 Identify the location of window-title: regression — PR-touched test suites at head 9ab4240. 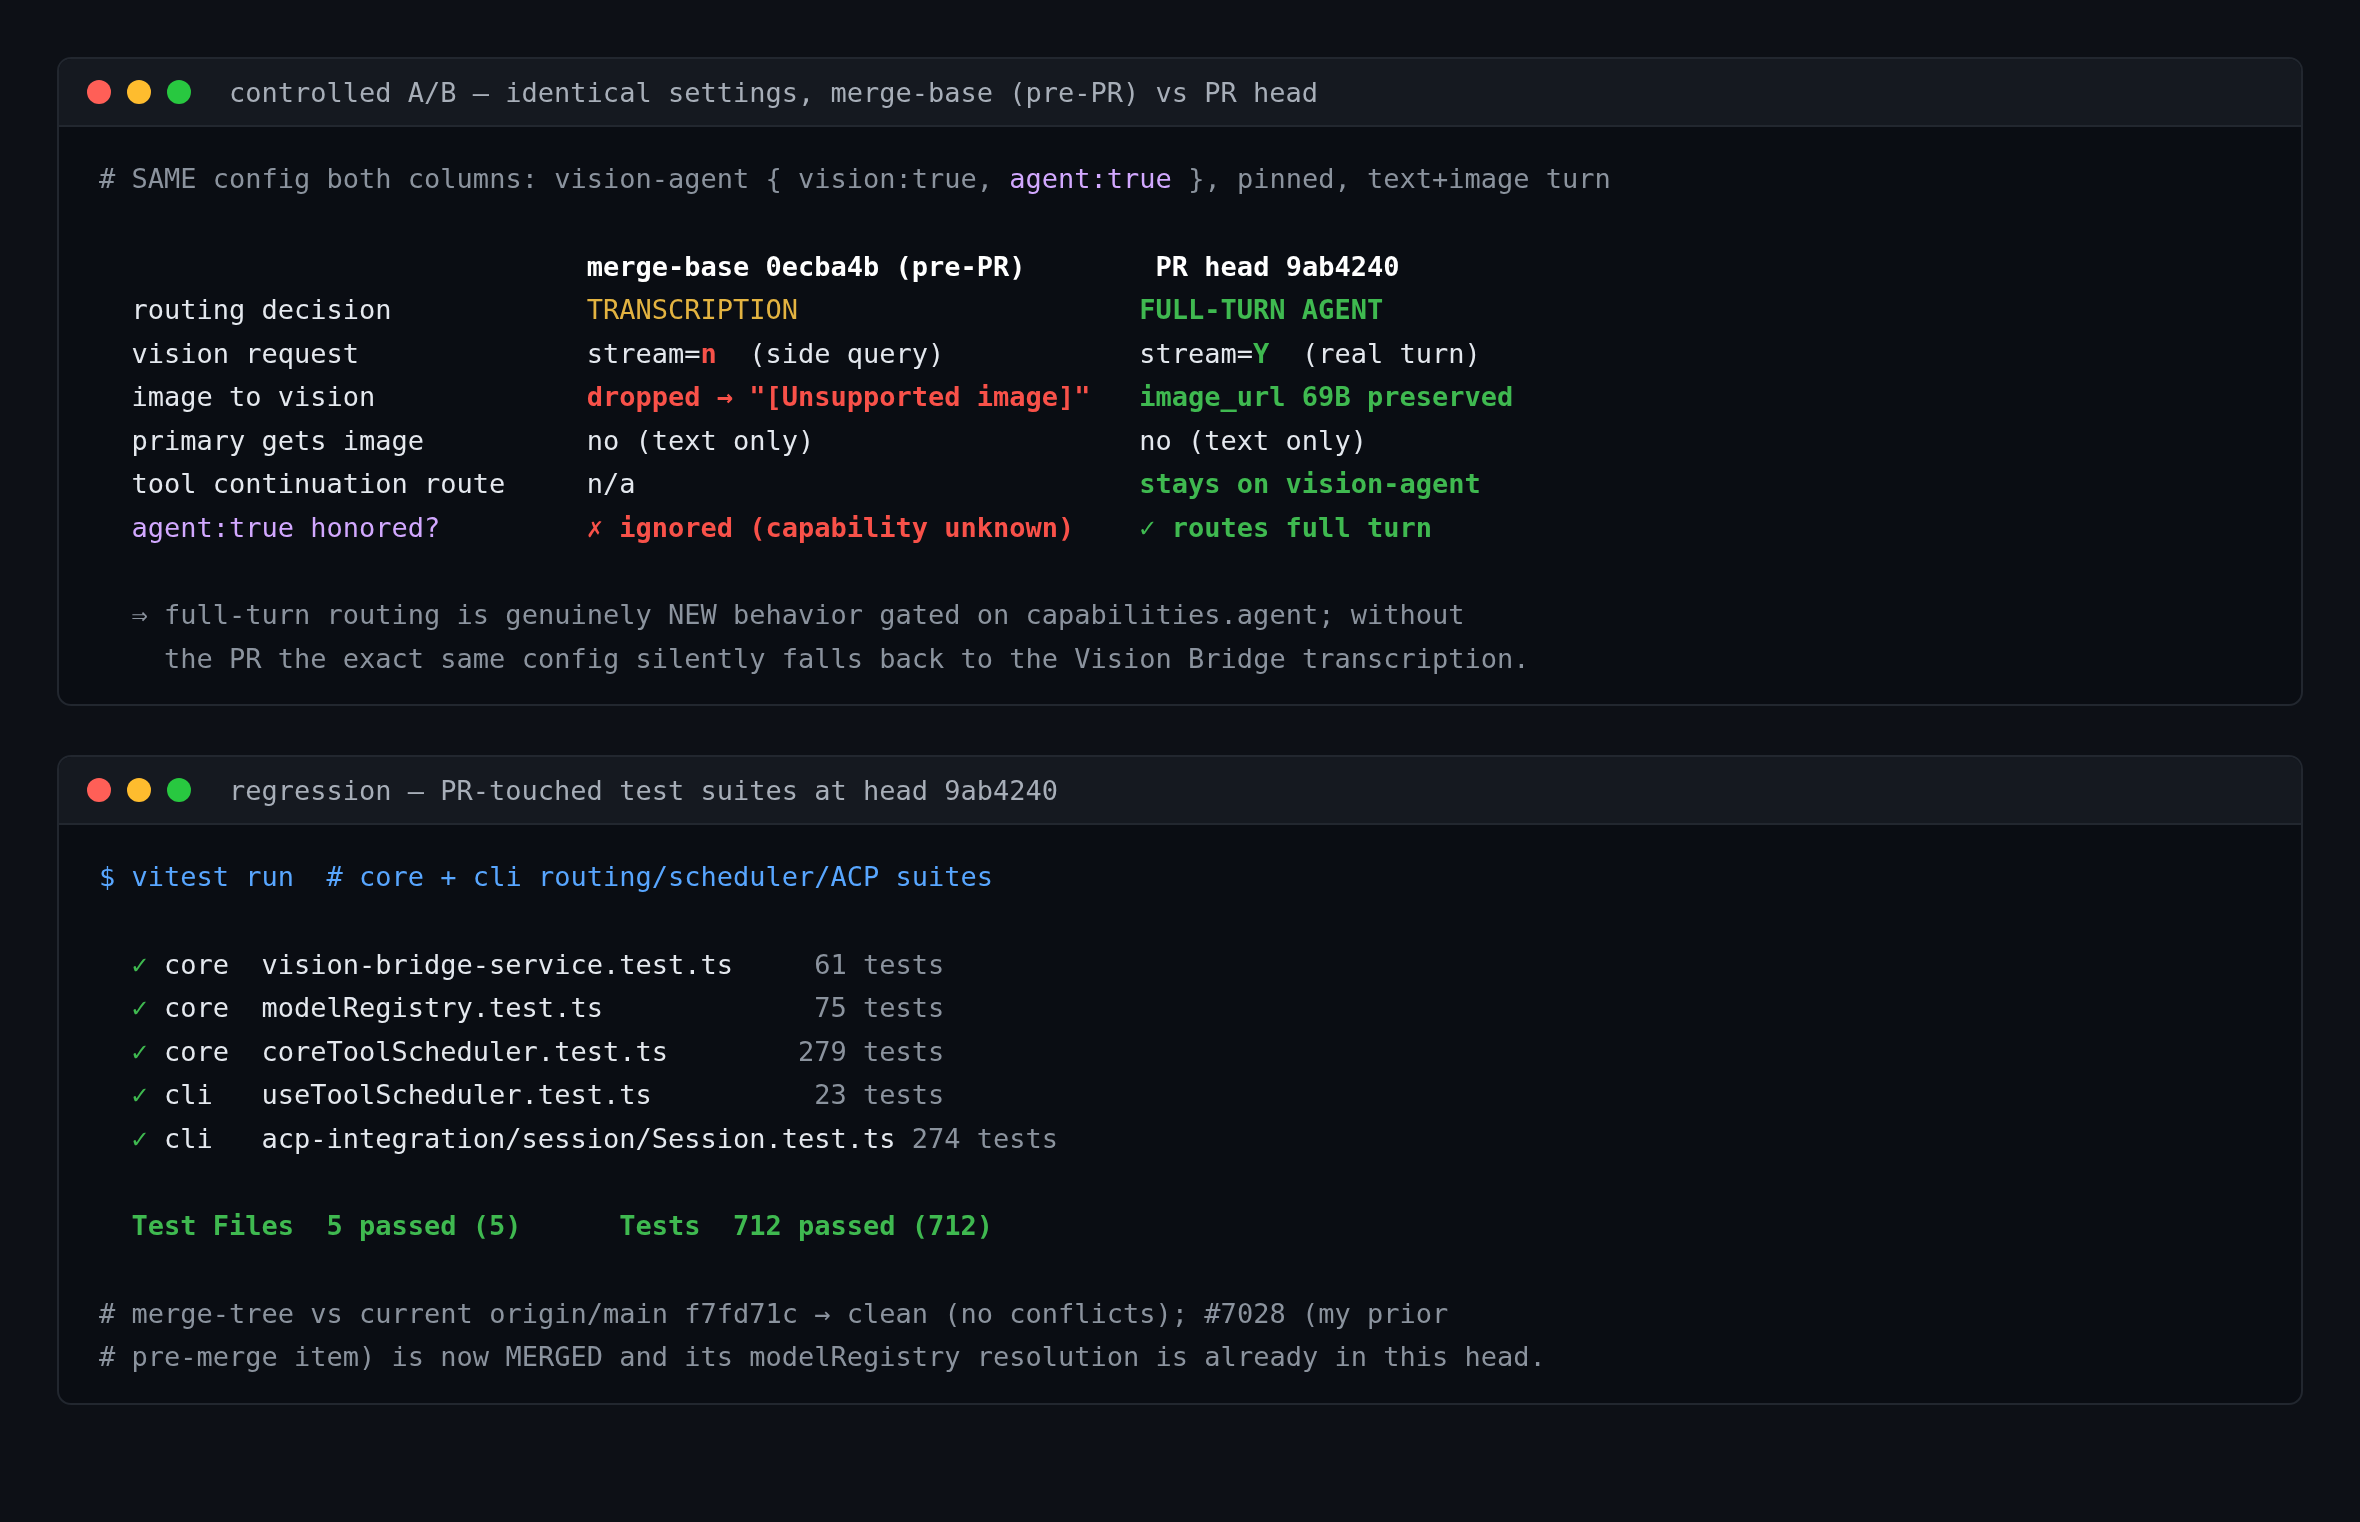
(644, 790).